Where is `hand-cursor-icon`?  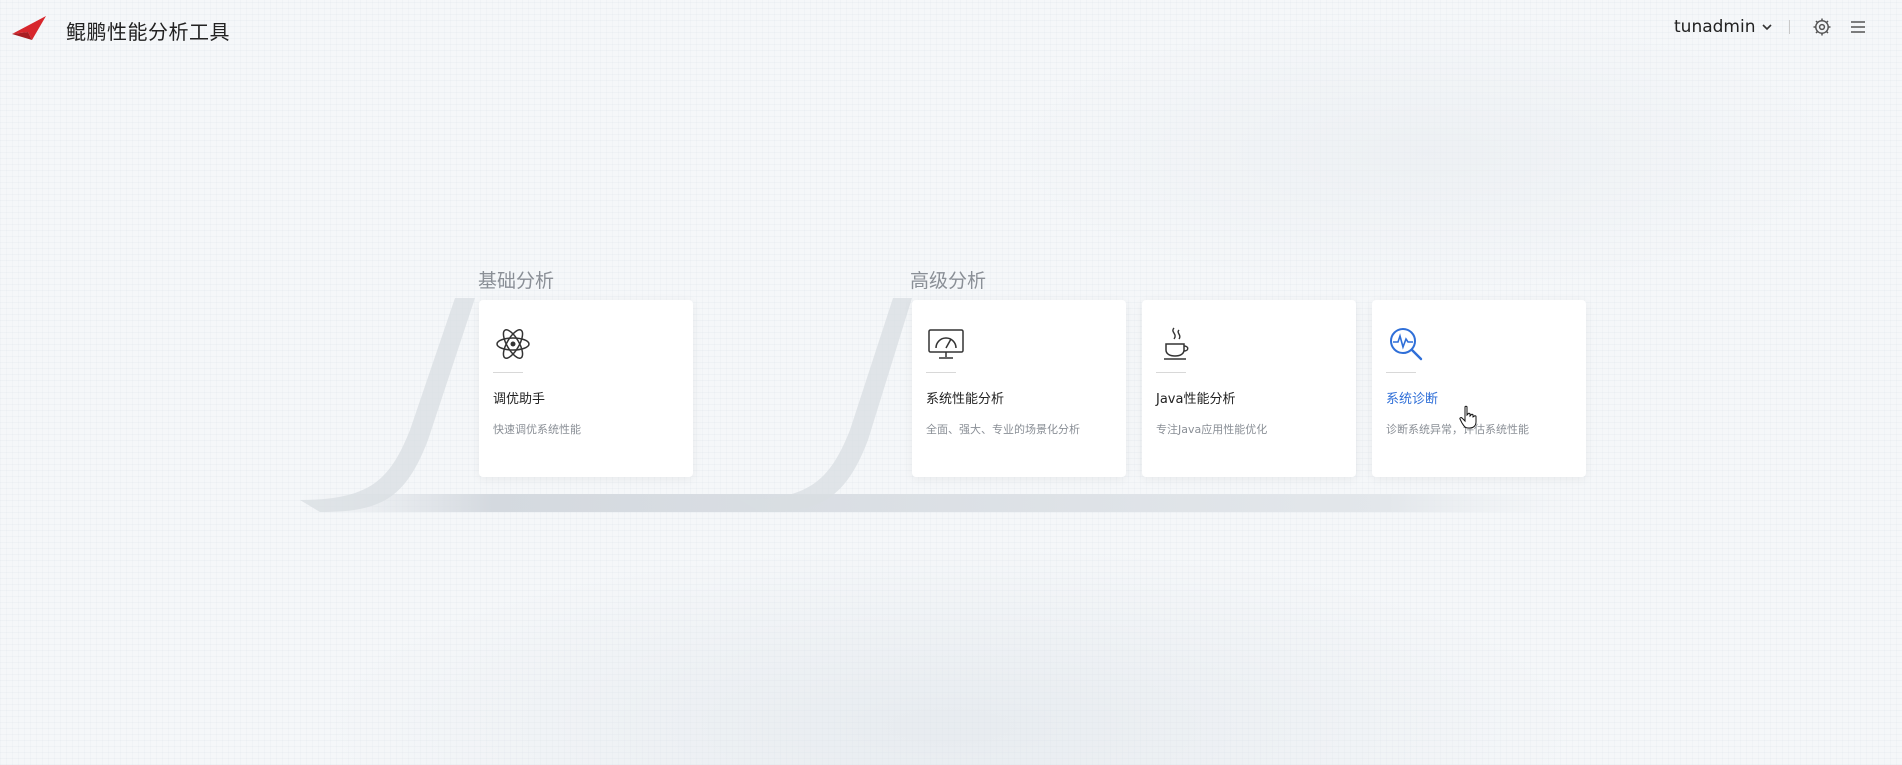
hand-cursor-icon is located at coordinates (1468, 417).